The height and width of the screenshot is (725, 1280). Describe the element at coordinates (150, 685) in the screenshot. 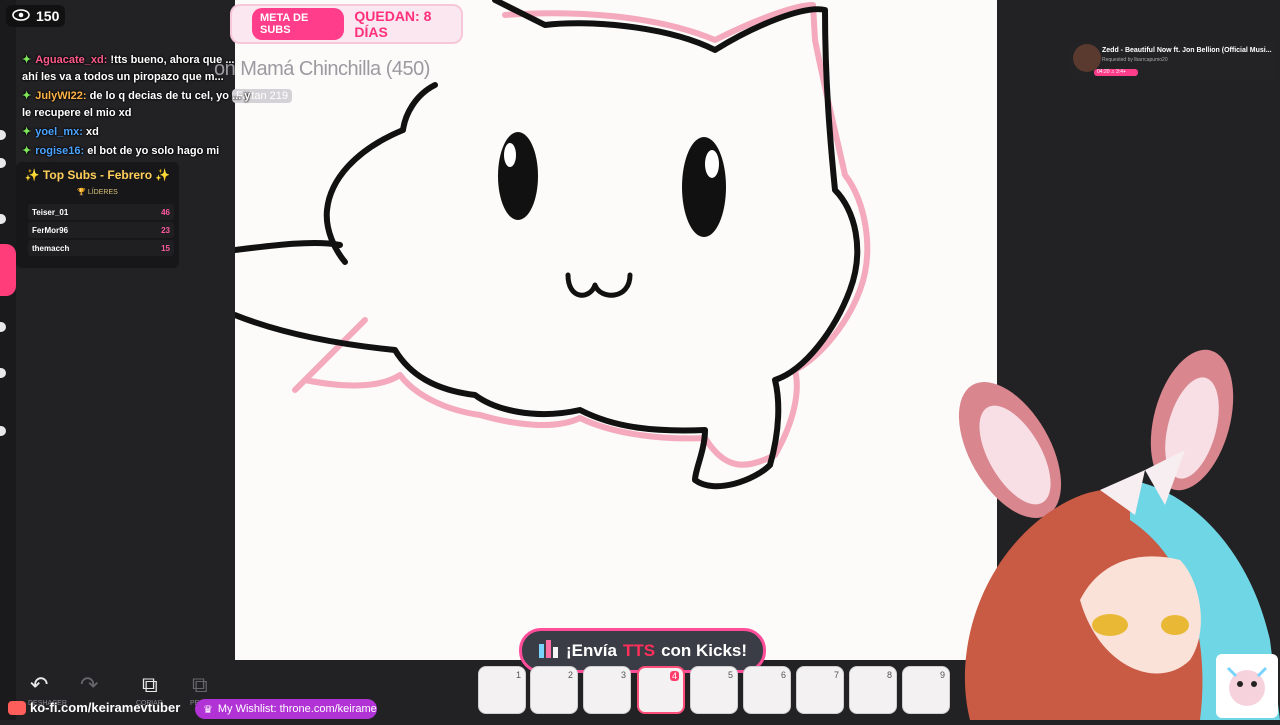

I see `copy-icon: ⧉` at that location.